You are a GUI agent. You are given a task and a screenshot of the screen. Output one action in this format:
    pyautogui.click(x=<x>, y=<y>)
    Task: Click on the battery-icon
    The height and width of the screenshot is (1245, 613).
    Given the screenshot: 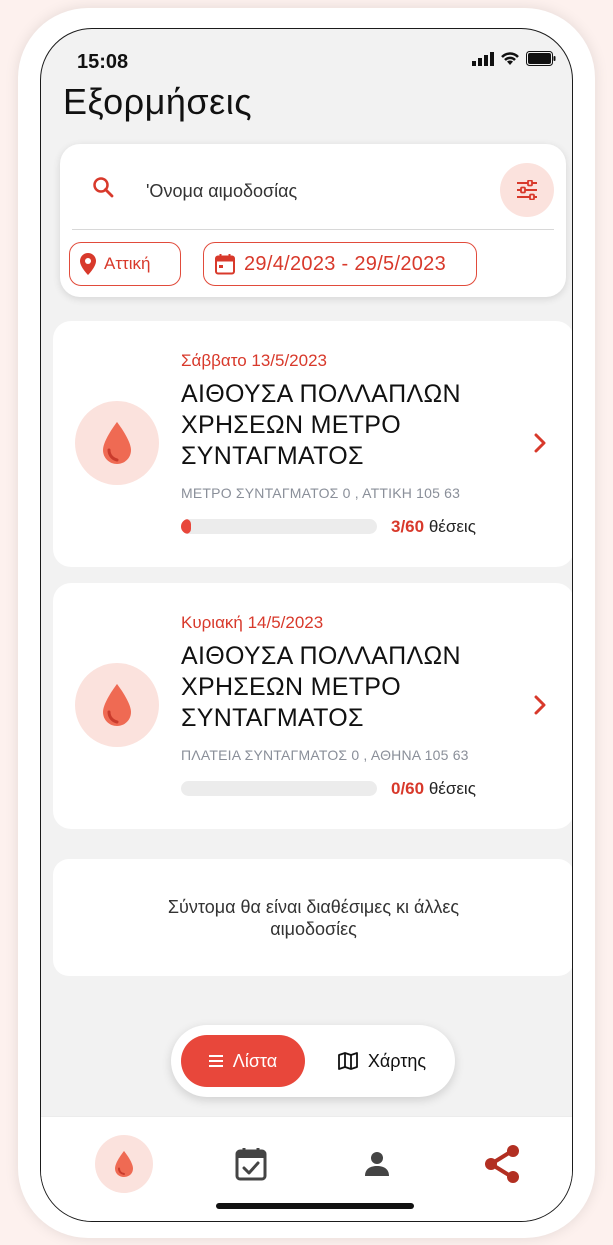 What is the action you would take?
    pyautogui.click(x=541, y=58)
    